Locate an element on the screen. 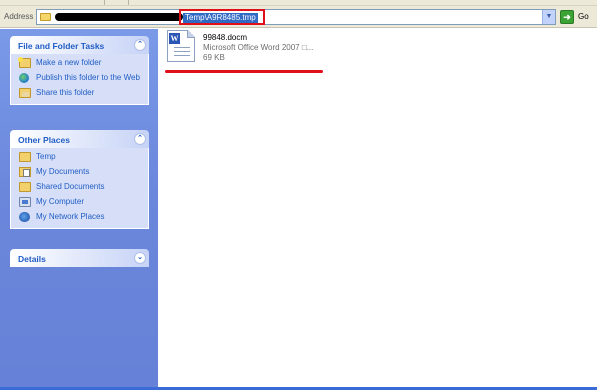 Image resolution: width=597 pixels, height=390 pixels. my-documents-icon is located at coordinates (25, 172).